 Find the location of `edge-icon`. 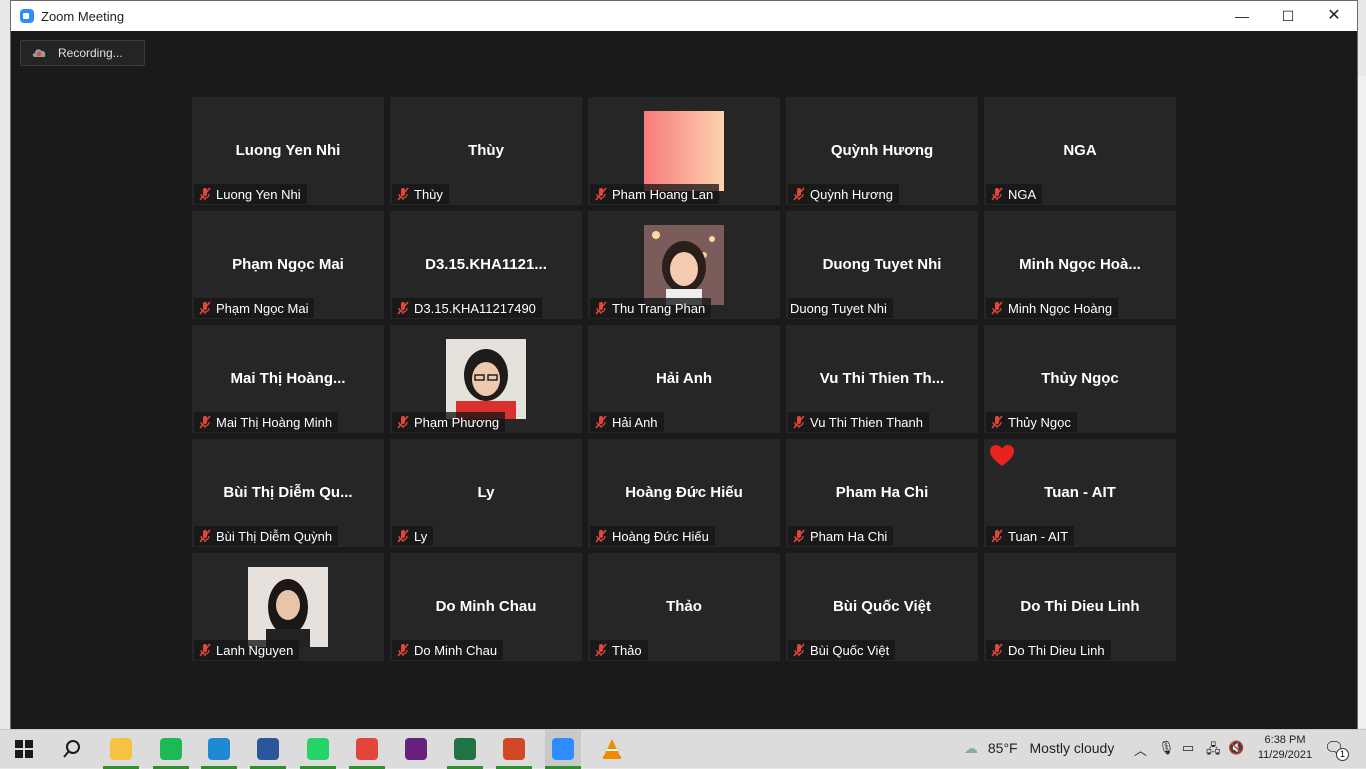

edge-icon is located at coordinates (219, 749).